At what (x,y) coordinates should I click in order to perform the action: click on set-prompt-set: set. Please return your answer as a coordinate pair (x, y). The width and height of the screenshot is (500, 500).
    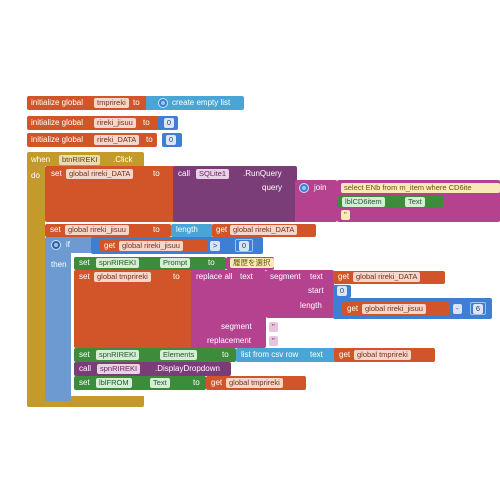
    Looking at the image, I should click on (84, 262).